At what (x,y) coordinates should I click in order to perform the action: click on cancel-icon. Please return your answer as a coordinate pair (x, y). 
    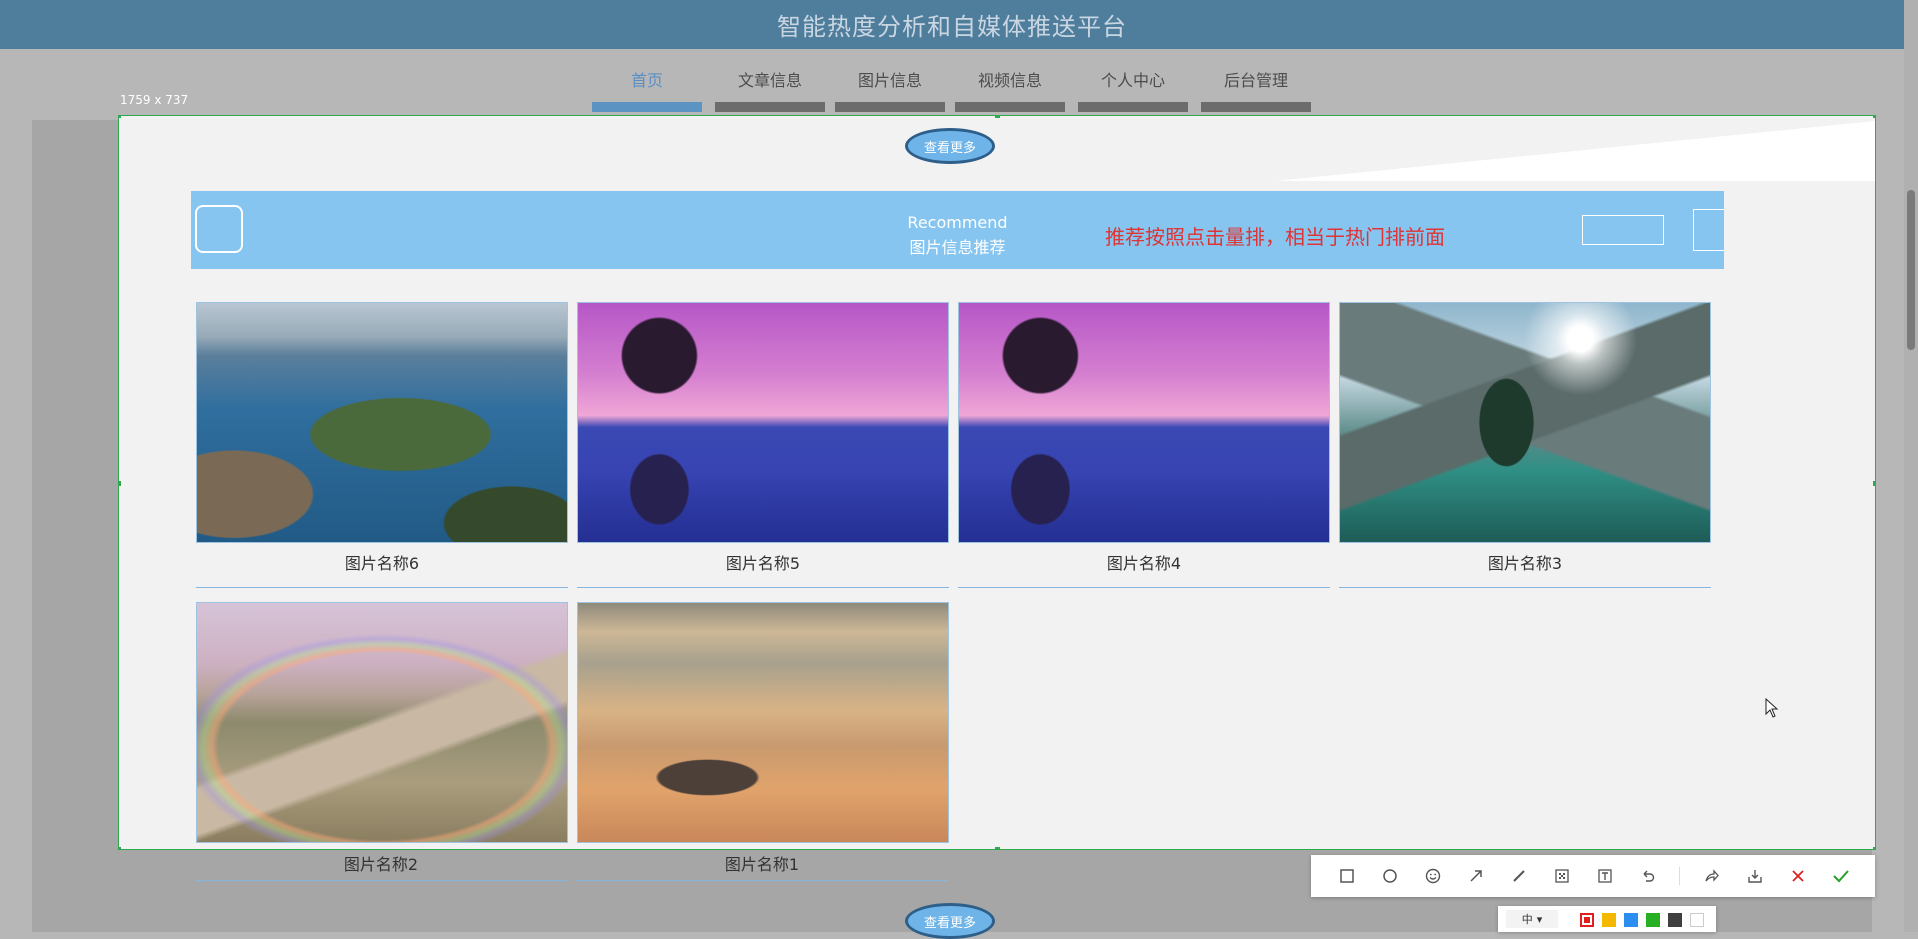
    Looking at the image, I should click on (1798, 876).